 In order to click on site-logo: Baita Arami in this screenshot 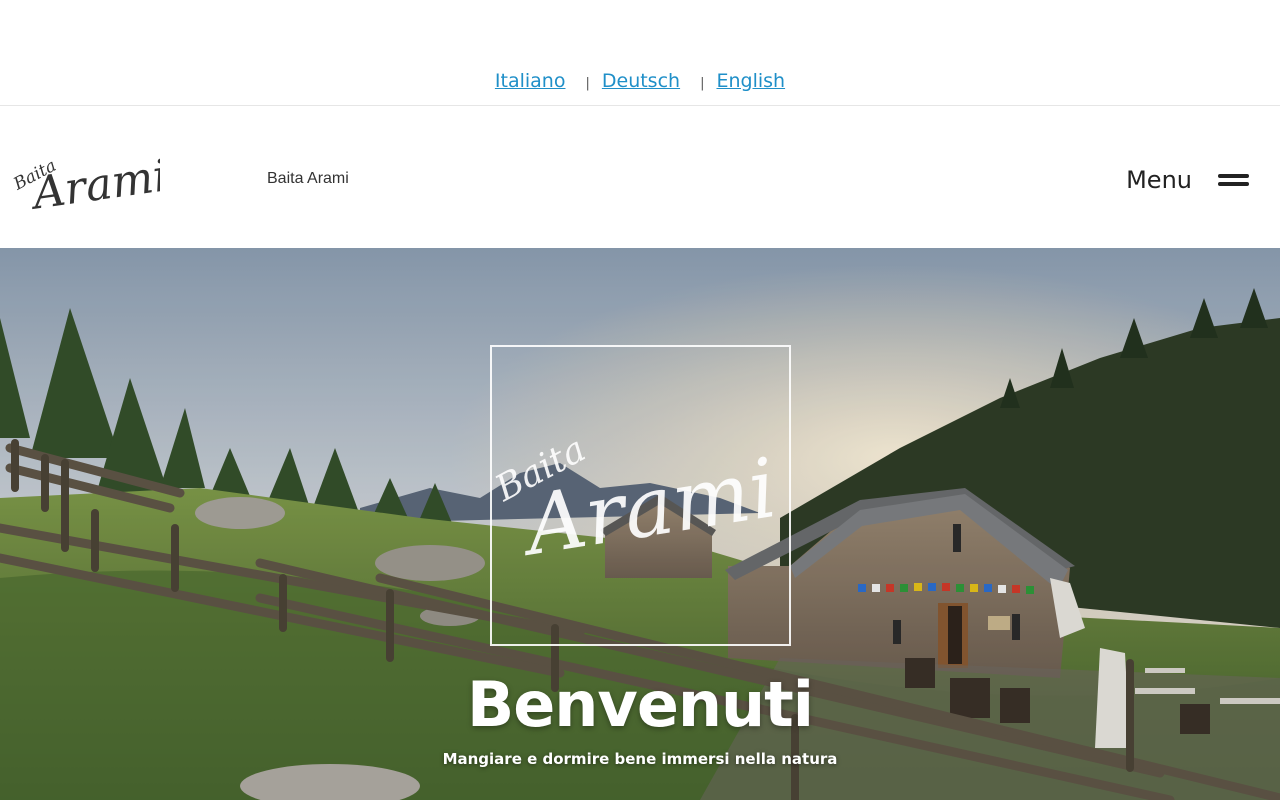, I will do `click(84, 184)`.